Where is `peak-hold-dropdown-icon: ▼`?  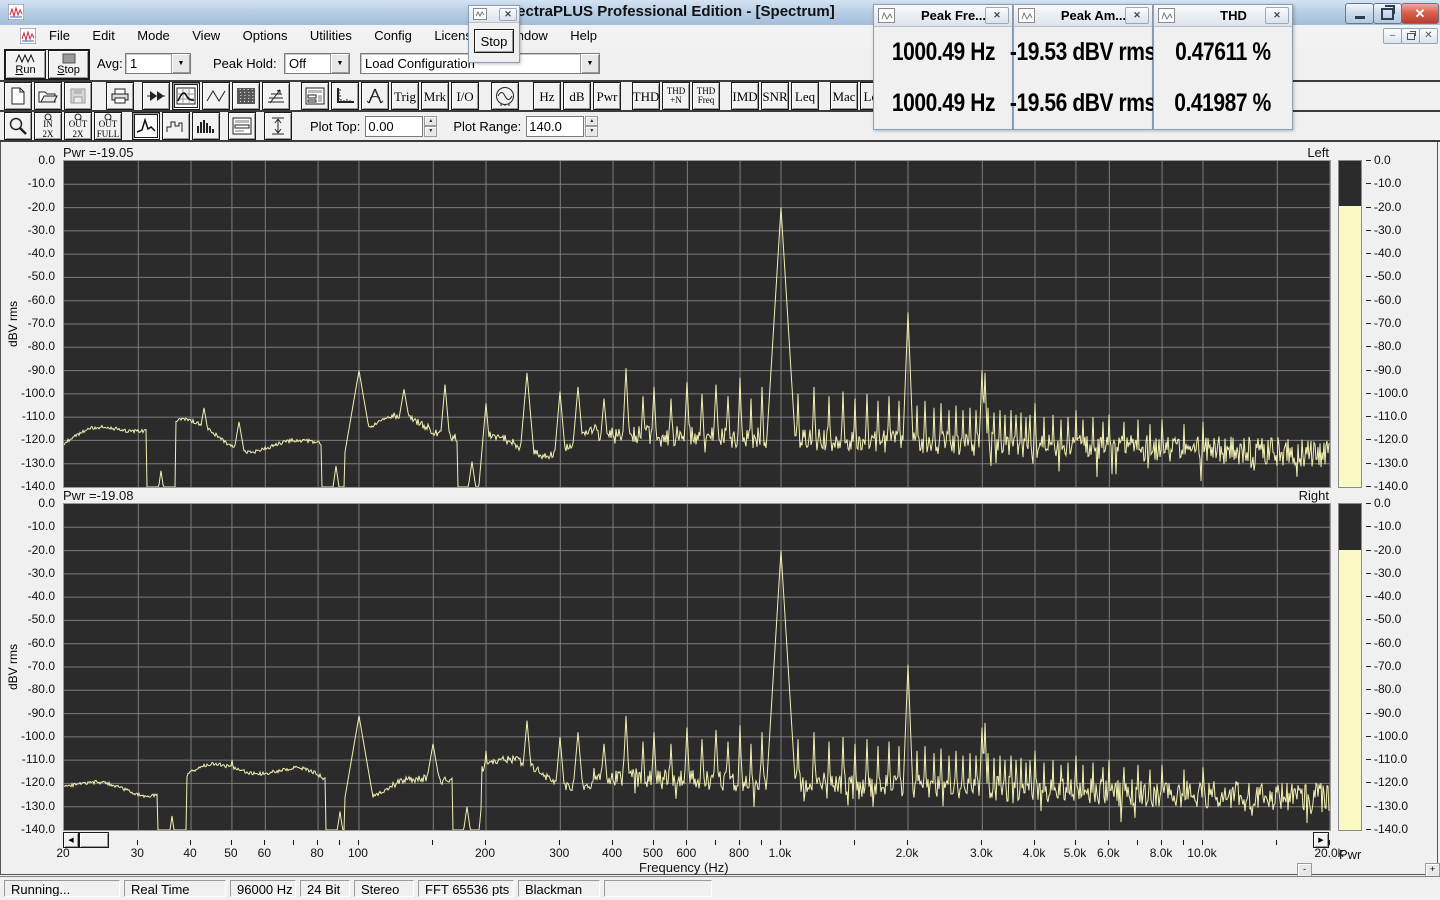 peak-hold-dropdown-icon: ▼ is located at coordinates (339, 63).